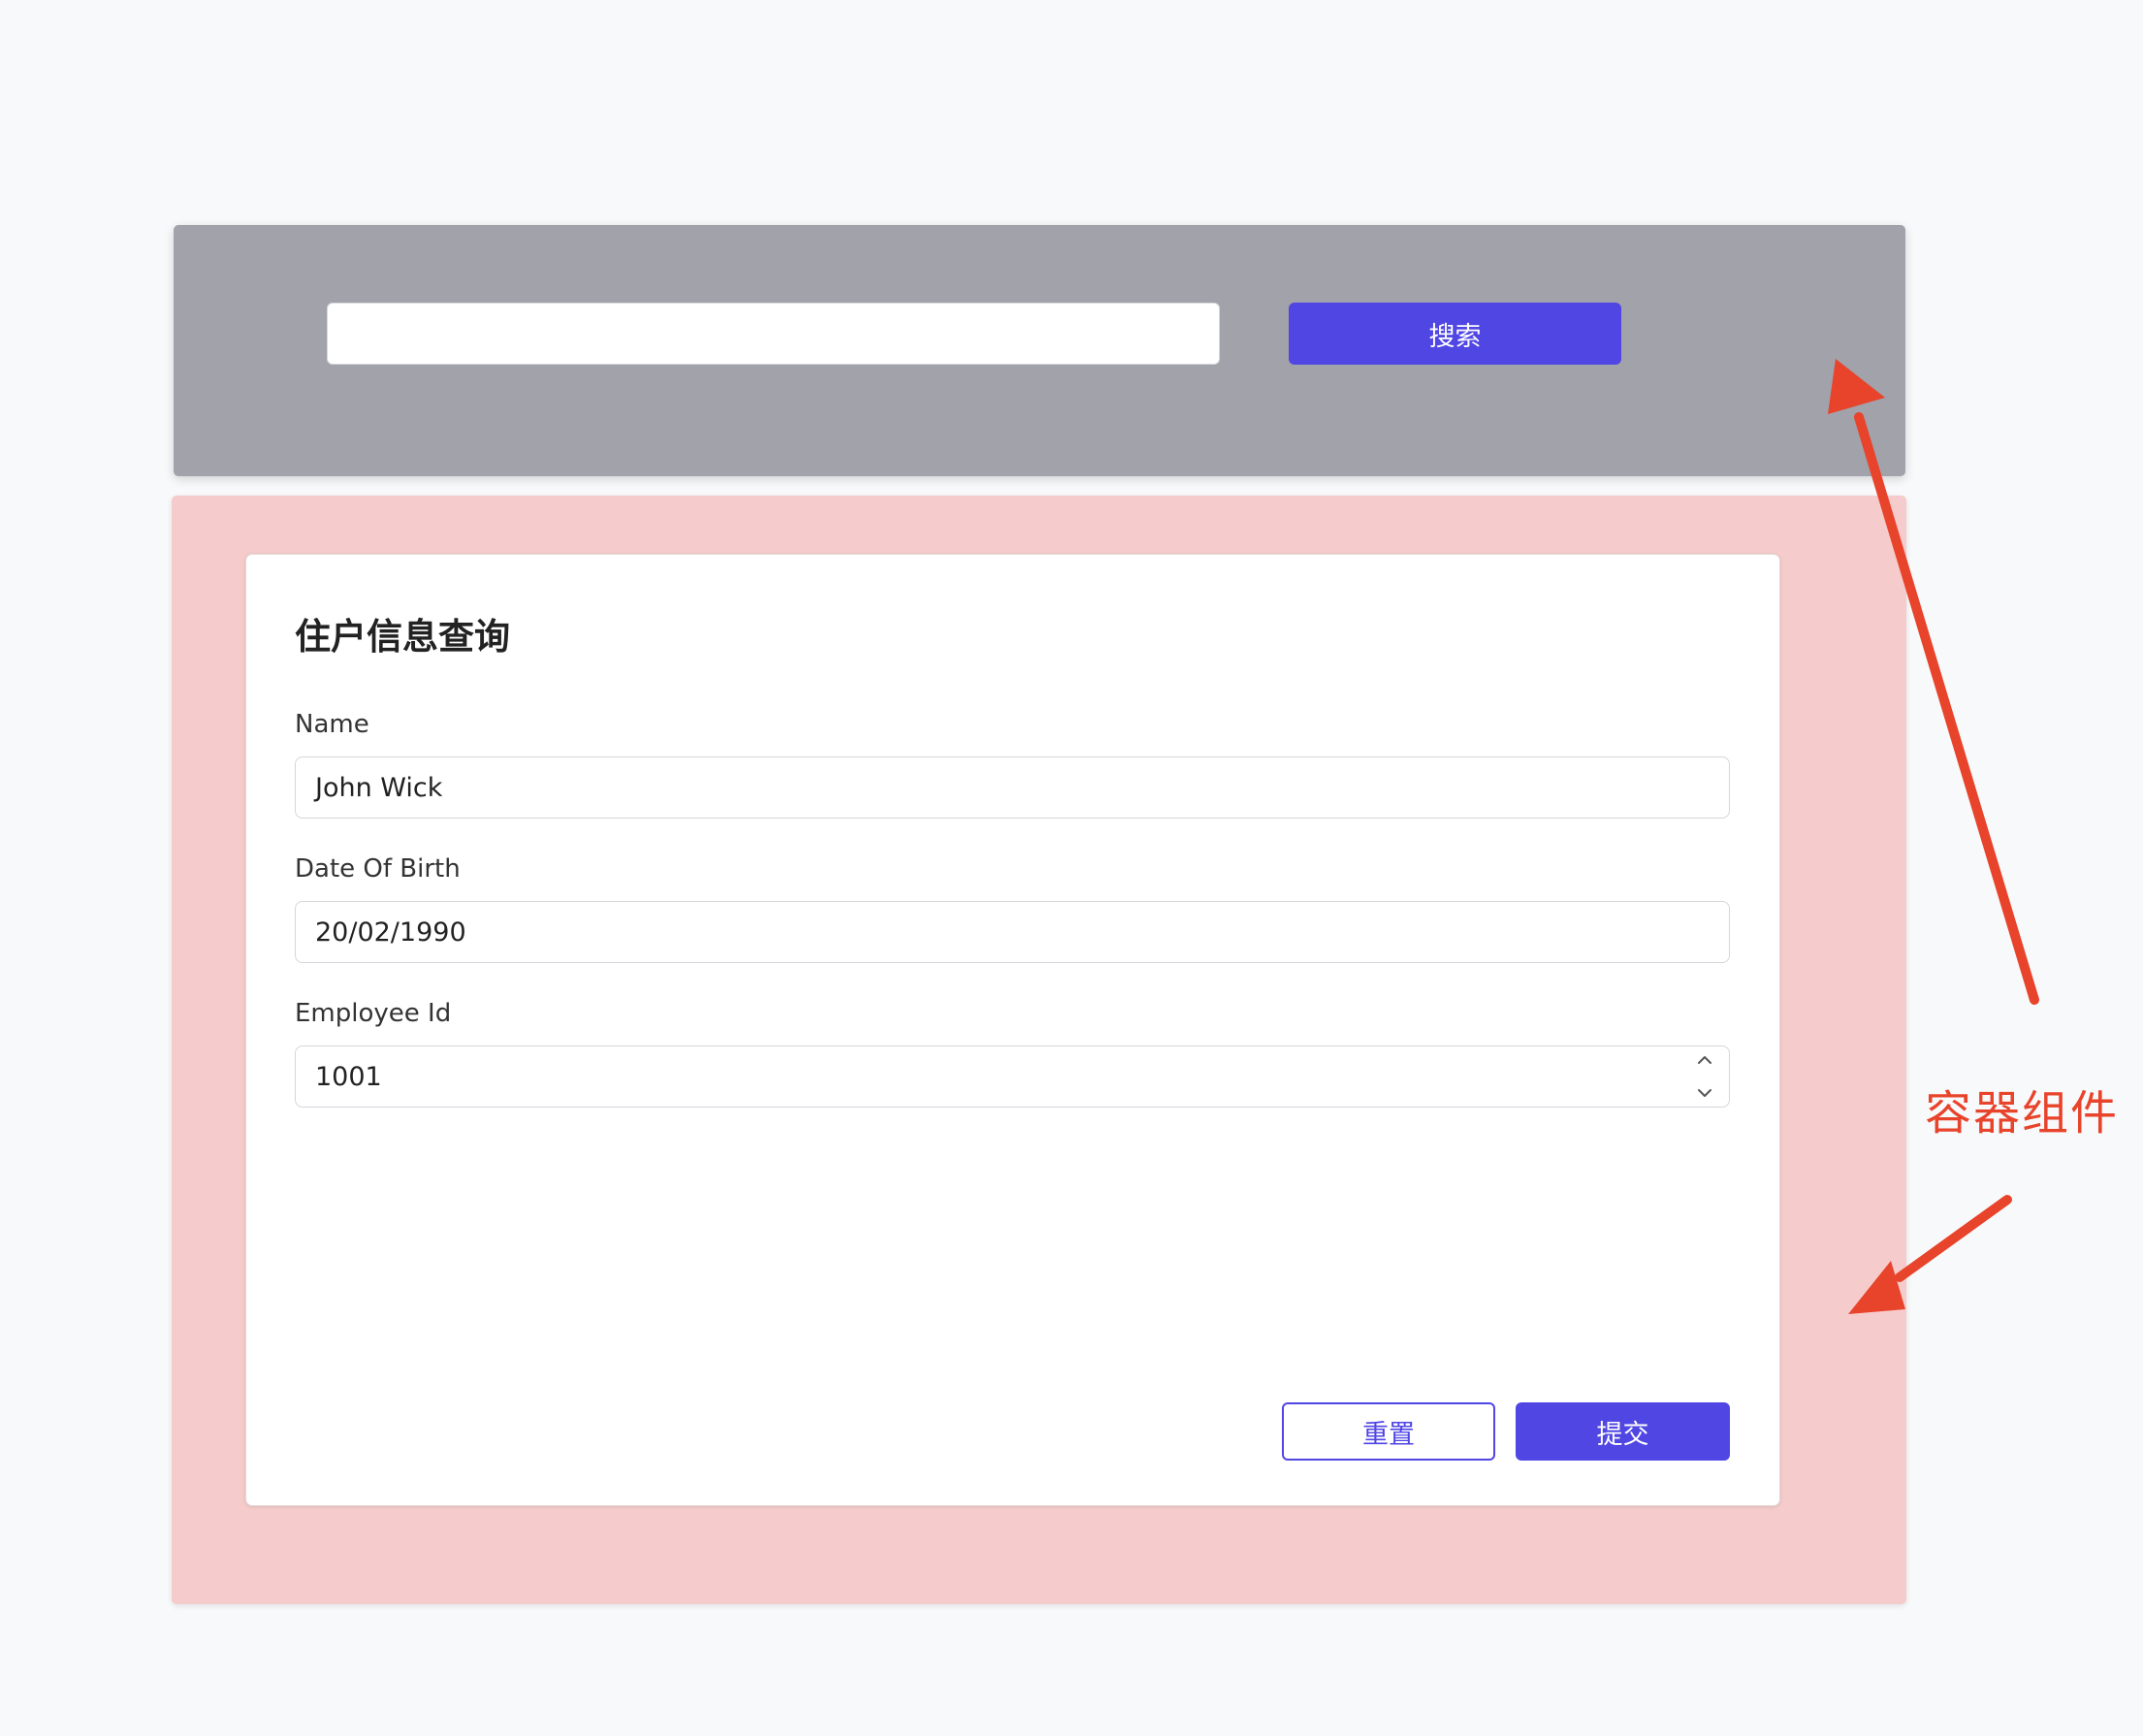 The height and width of the screenshot is (1736, 2143). I want to click on arrow-to-pink-container, so click(1930, 1254).